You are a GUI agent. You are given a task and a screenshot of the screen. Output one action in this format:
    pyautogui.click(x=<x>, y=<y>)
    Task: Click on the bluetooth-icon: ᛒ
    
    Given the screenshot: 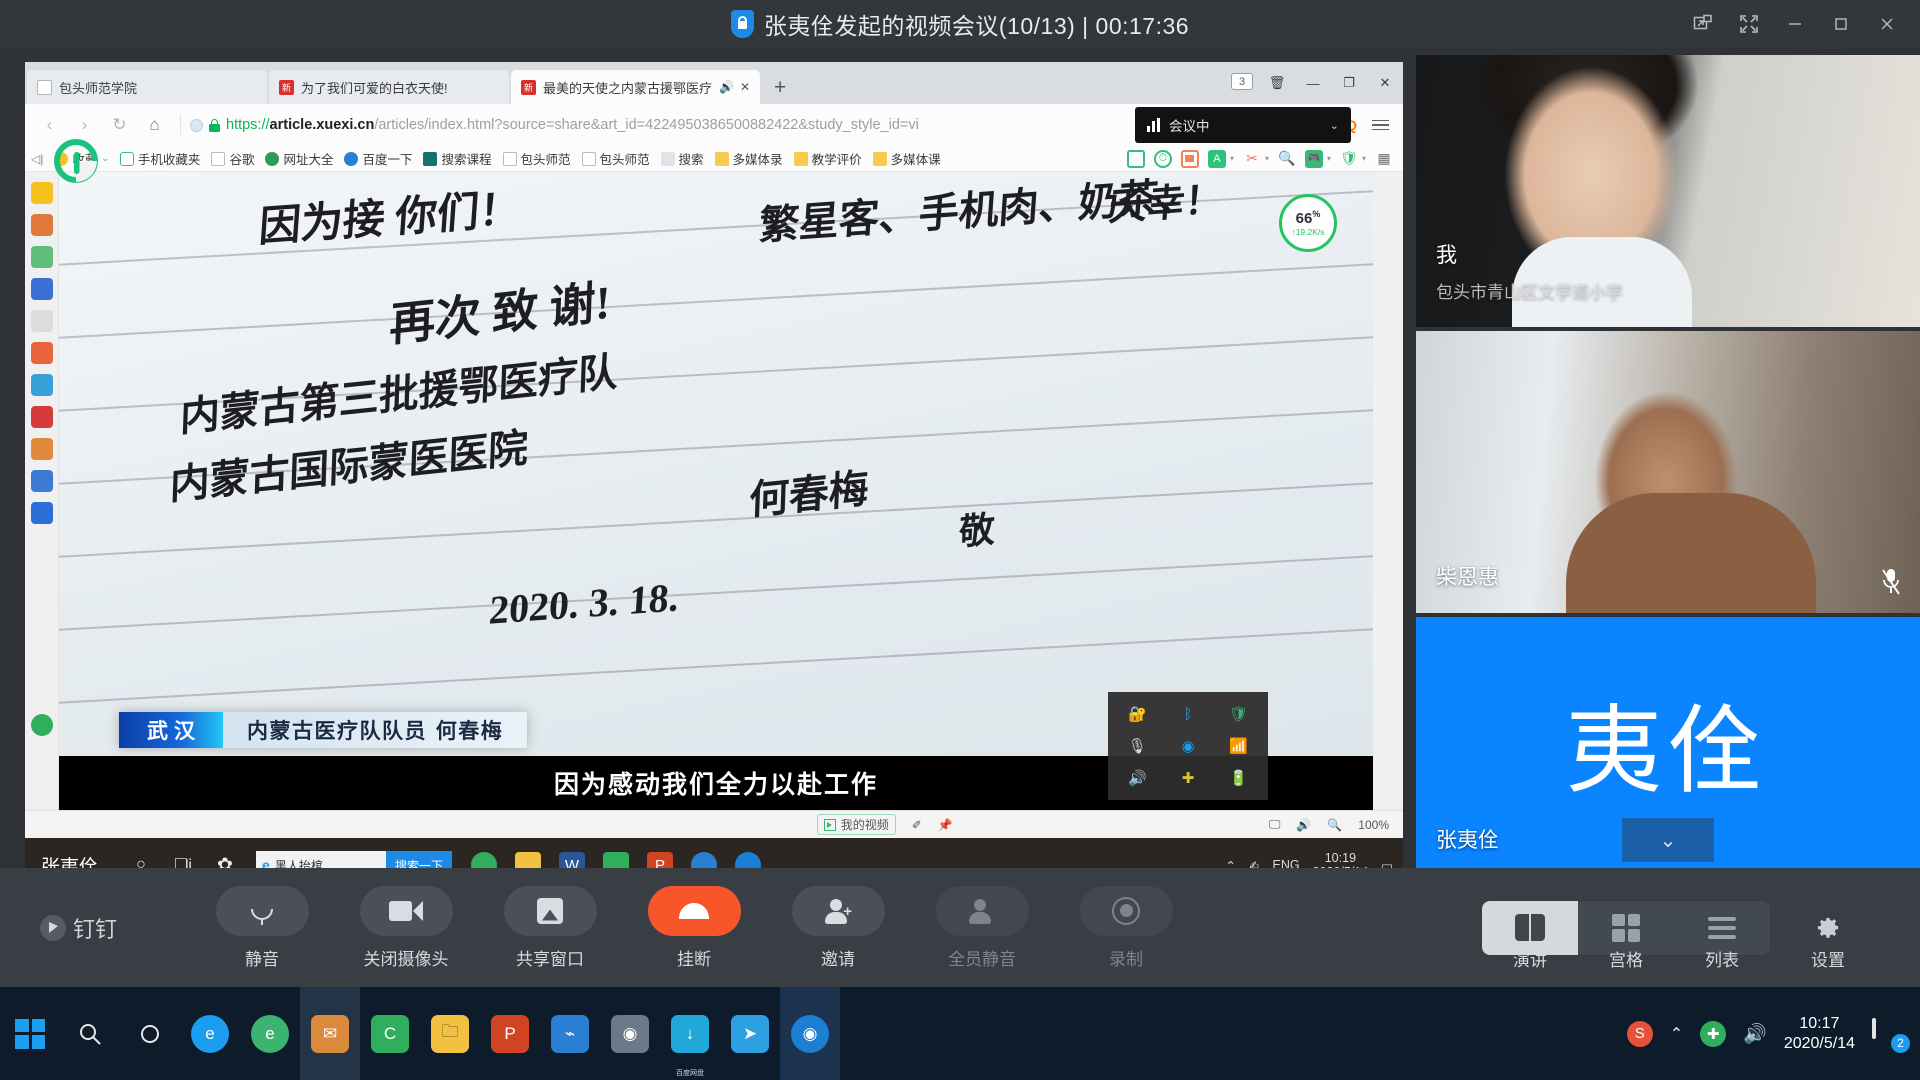 What is the action you would take?
    pyautogui.click(x=1187, y=714)
    